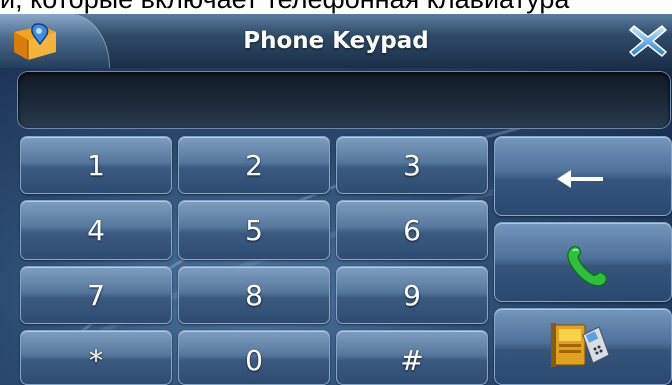 The width and height of the screenshot is (672, 385). What do you see at coordinates (336, 41) in the screenshot?
I see `window-title: Phone Keypad` at bounding box center [336, 41].